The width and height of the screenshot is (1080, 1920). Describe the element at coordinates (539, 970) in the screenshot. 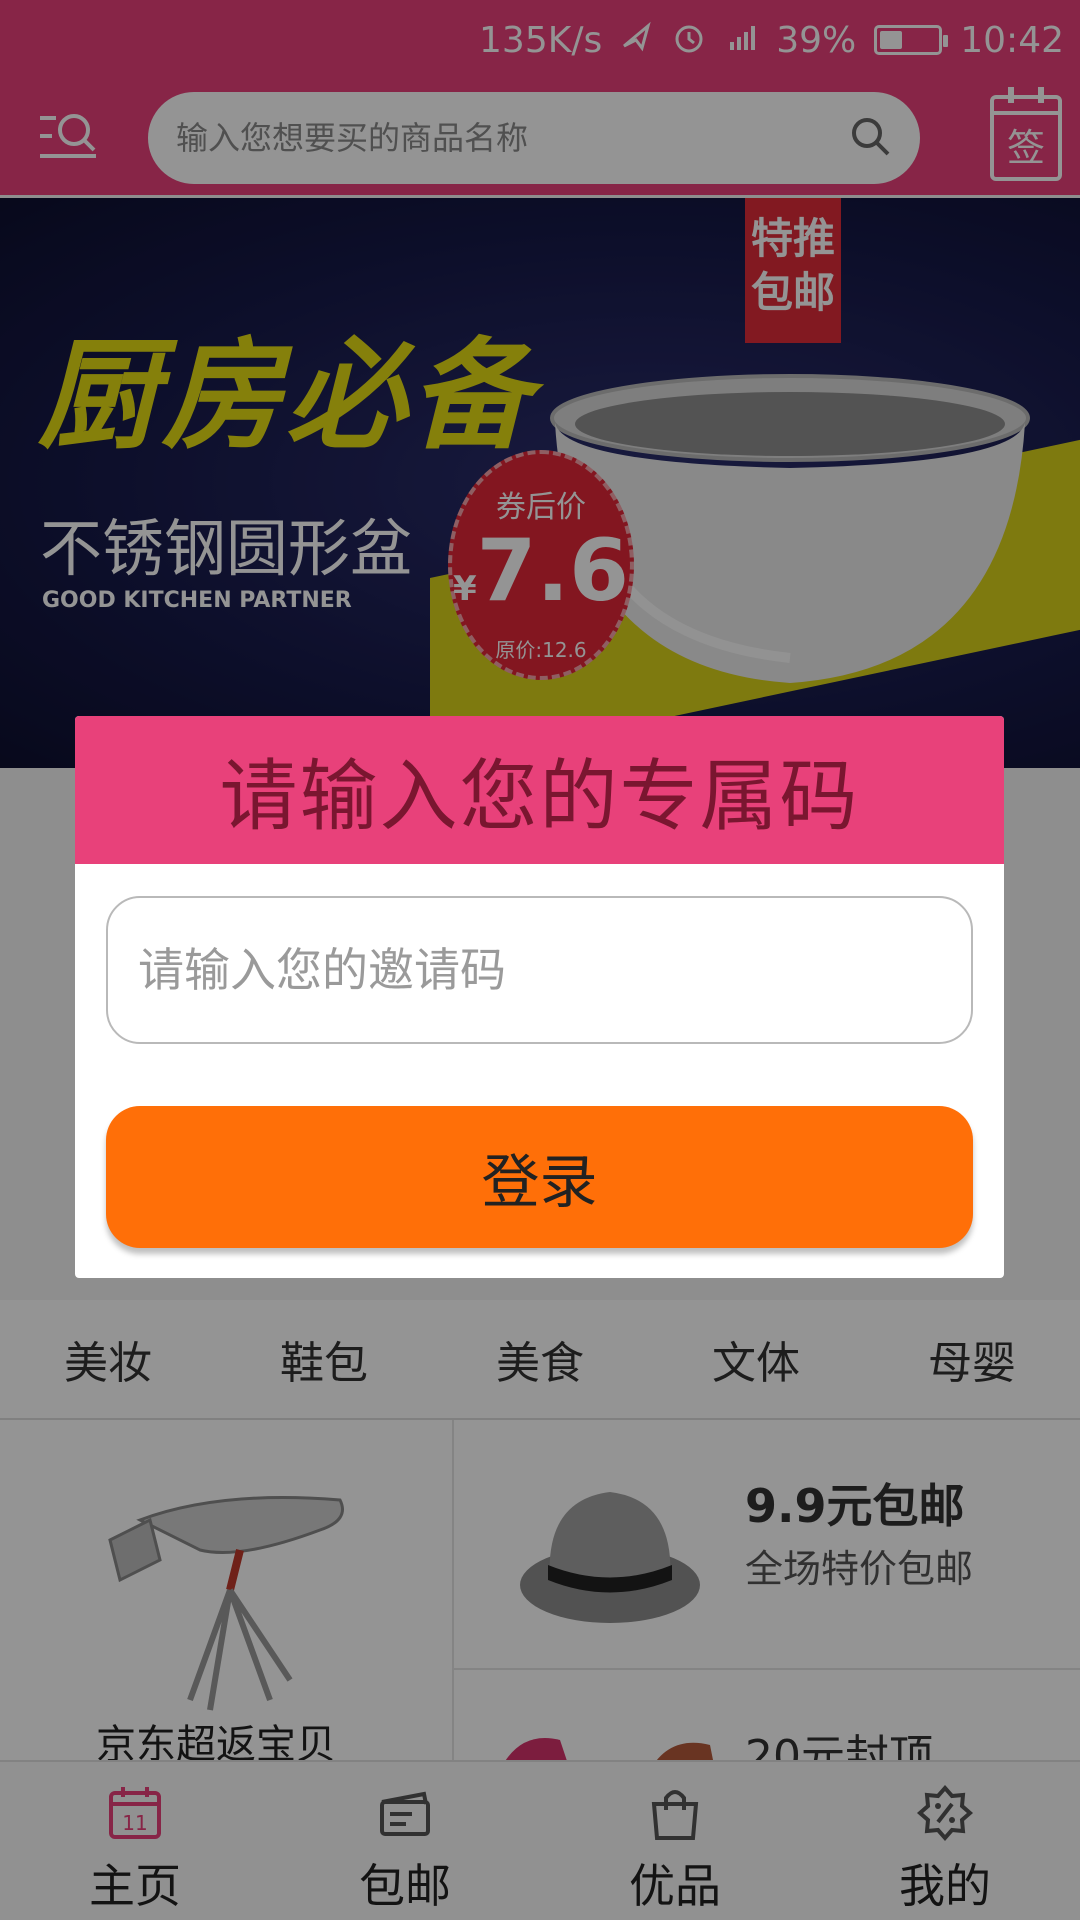

I see `invite-code-input` at that location.